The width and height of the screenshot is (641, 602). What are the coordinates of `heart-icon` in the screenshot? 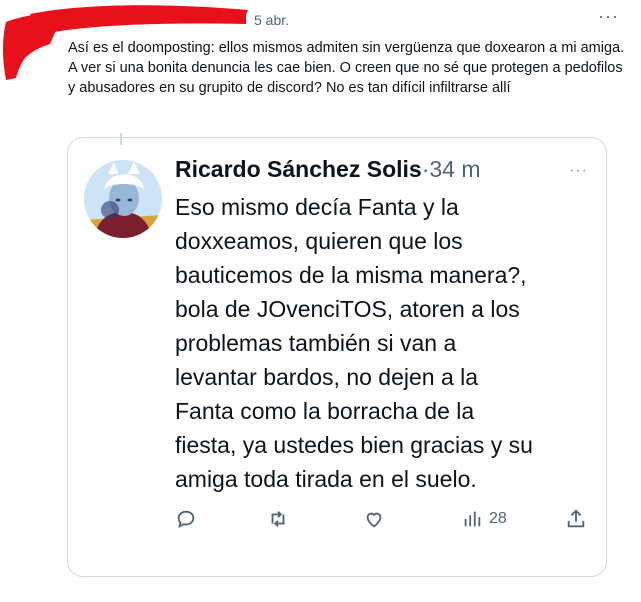 It's located at (374, 520).